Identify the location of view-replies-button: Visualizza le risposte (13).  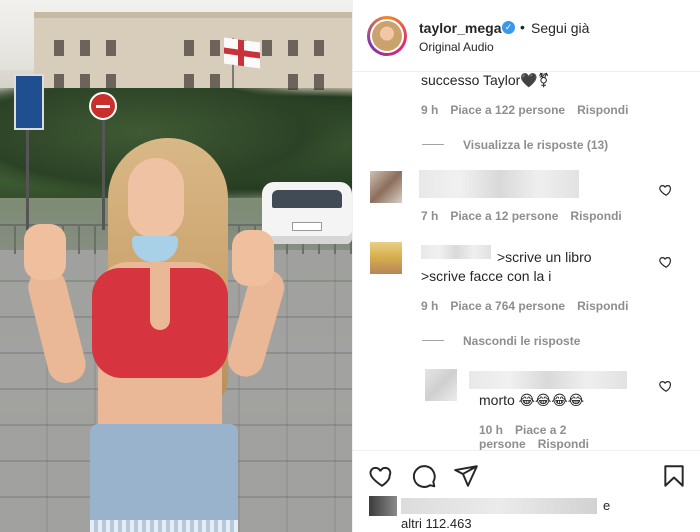
(535, 145).